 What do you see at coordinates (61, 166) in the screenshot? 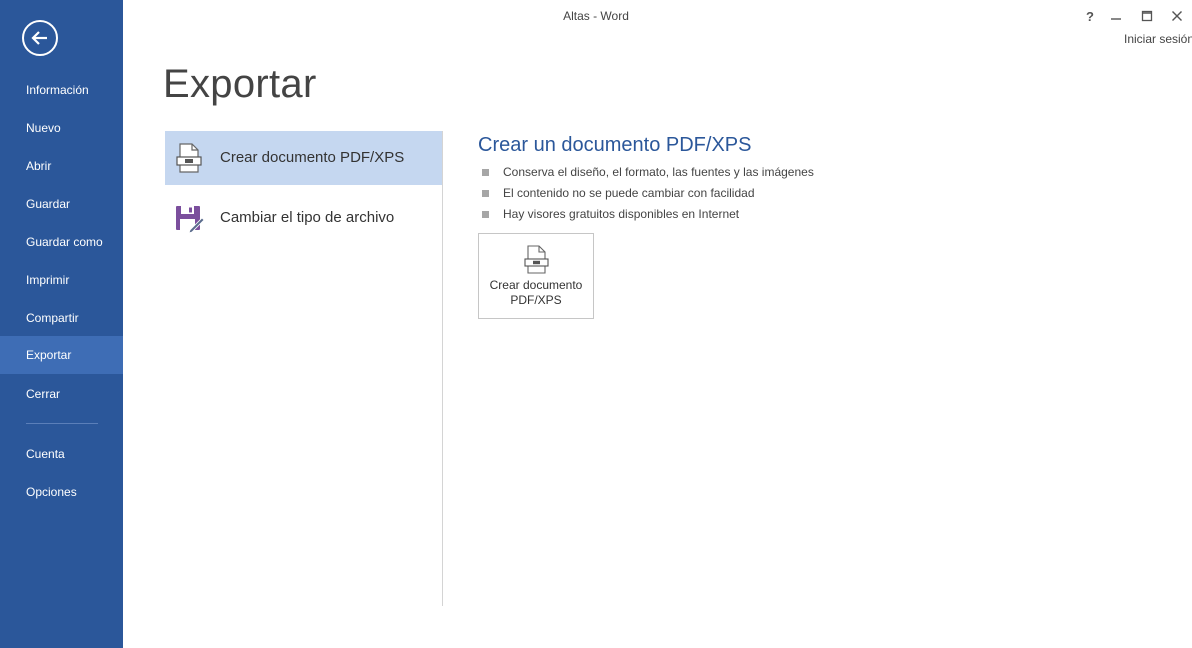
I see `nav-abrir: Abrir` at bounding box center [61, 166].